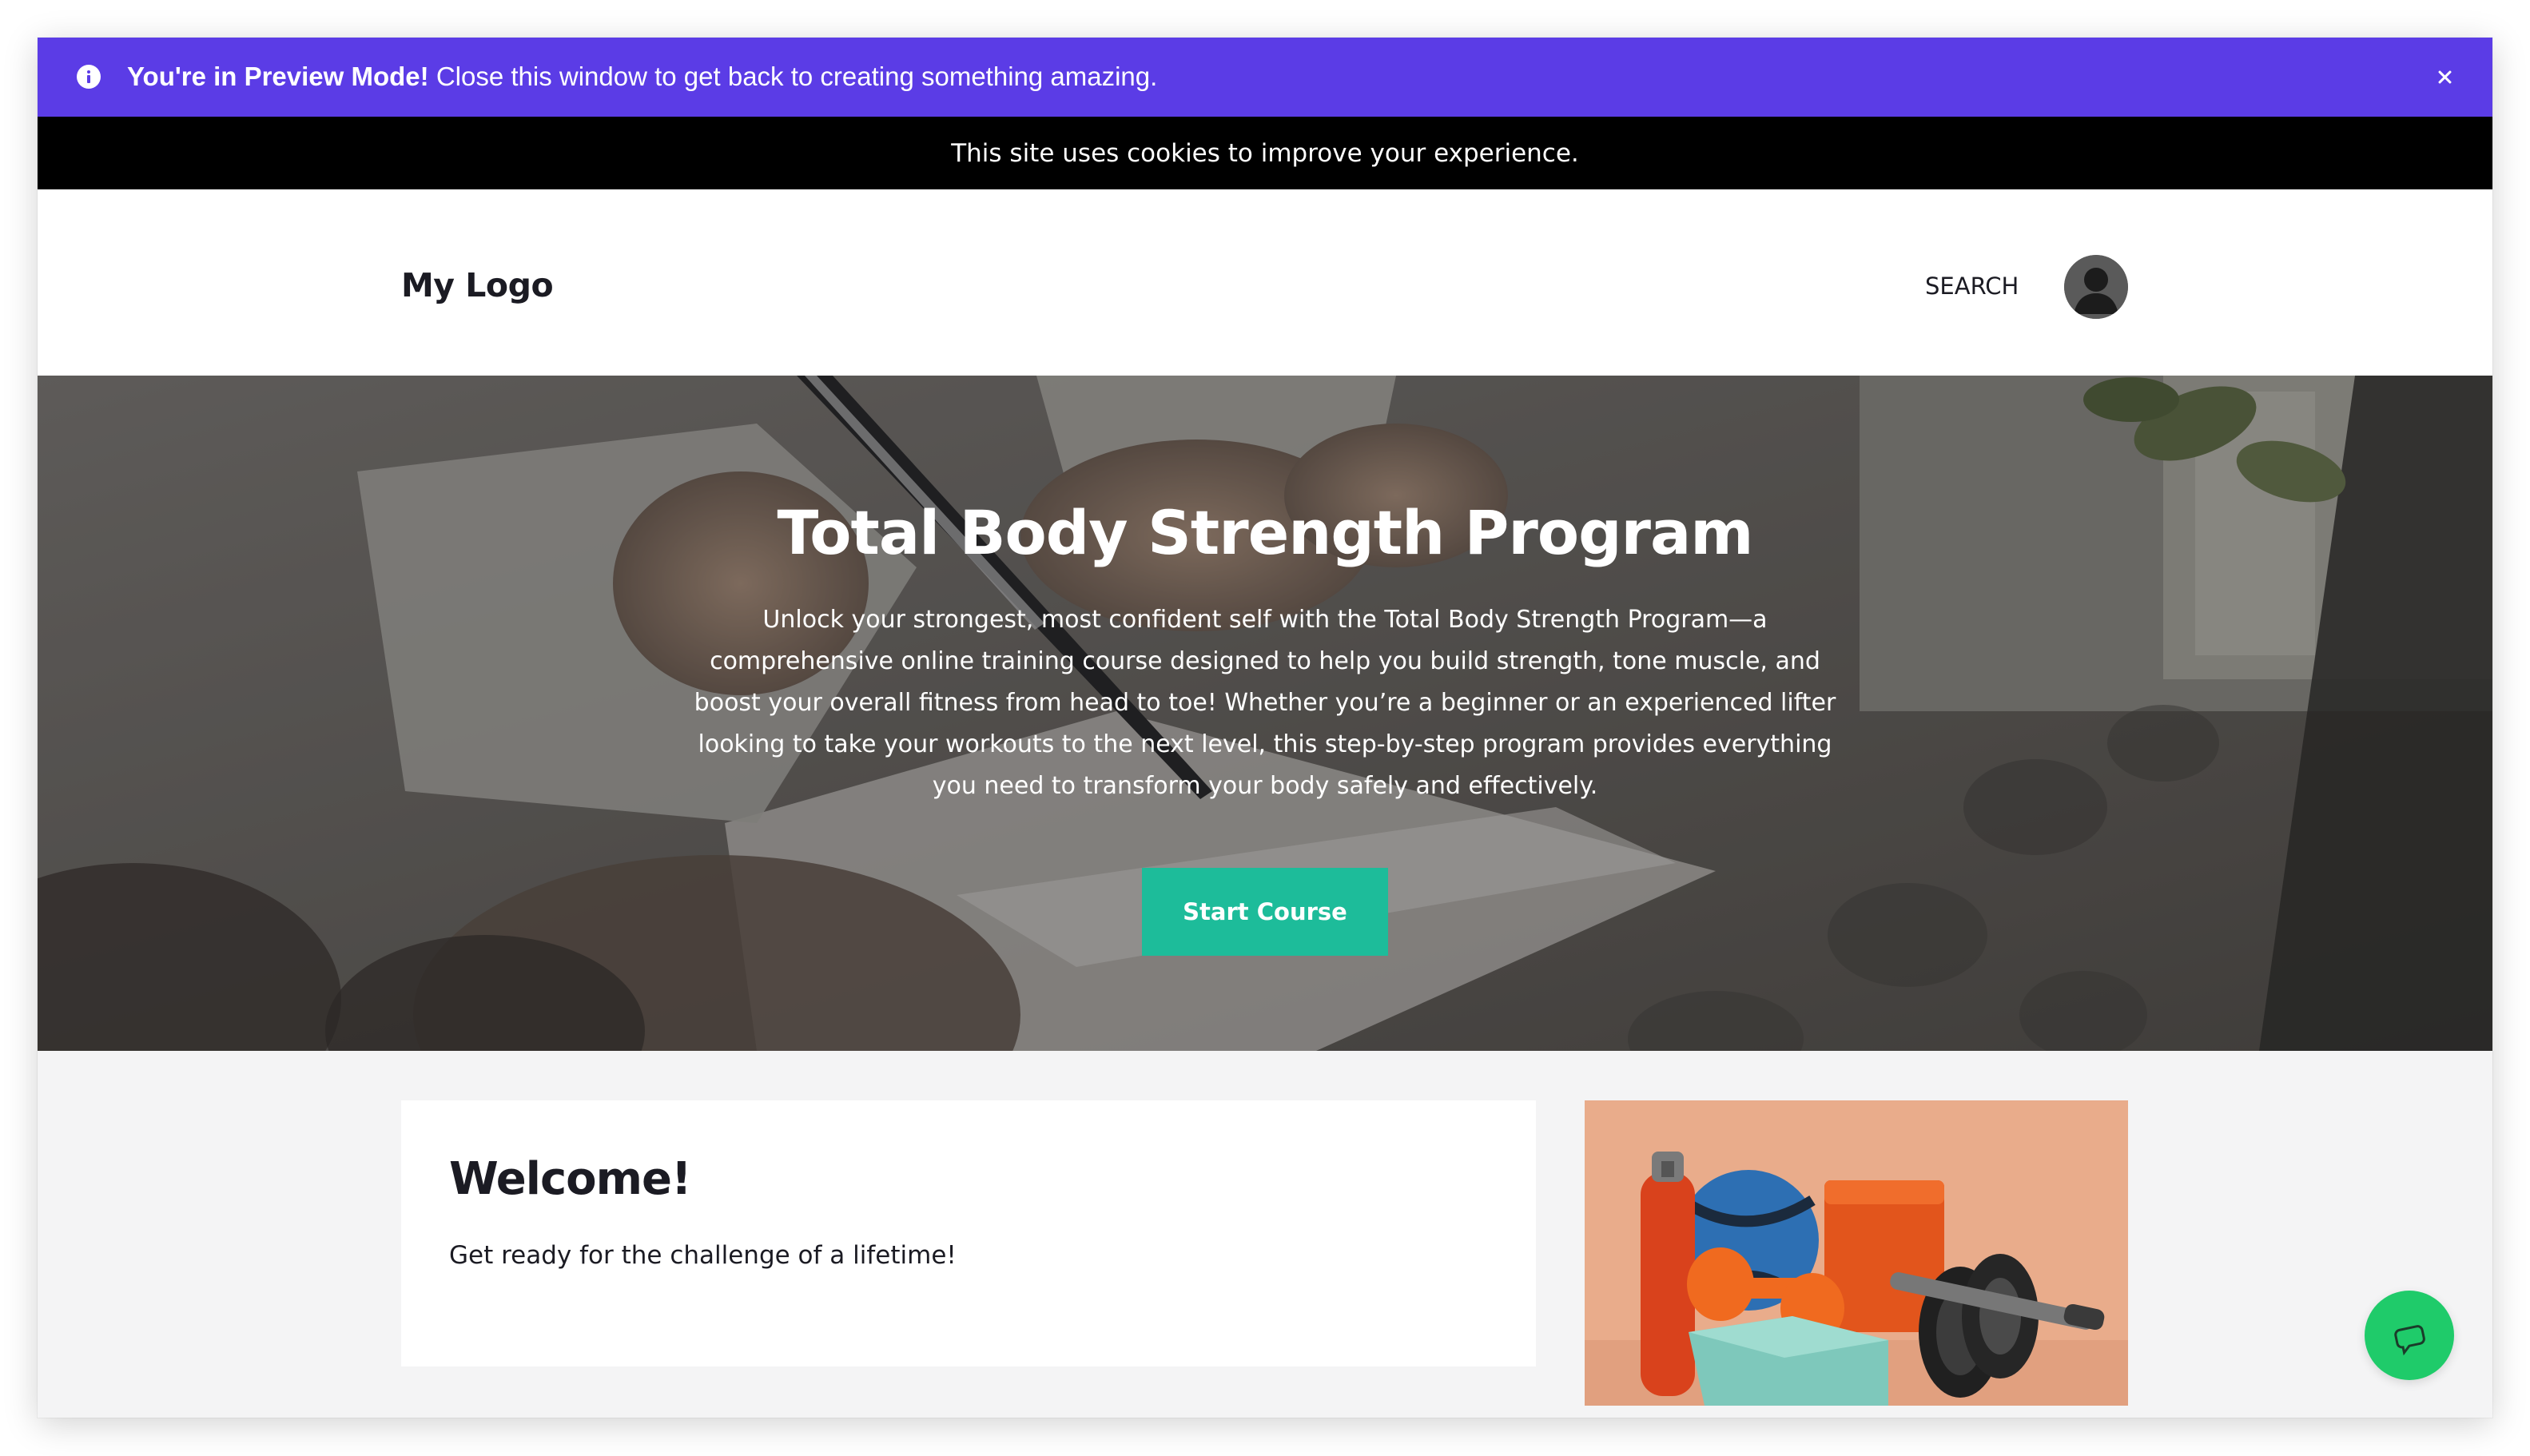  I want to click on info-icon, so click(89, 77).